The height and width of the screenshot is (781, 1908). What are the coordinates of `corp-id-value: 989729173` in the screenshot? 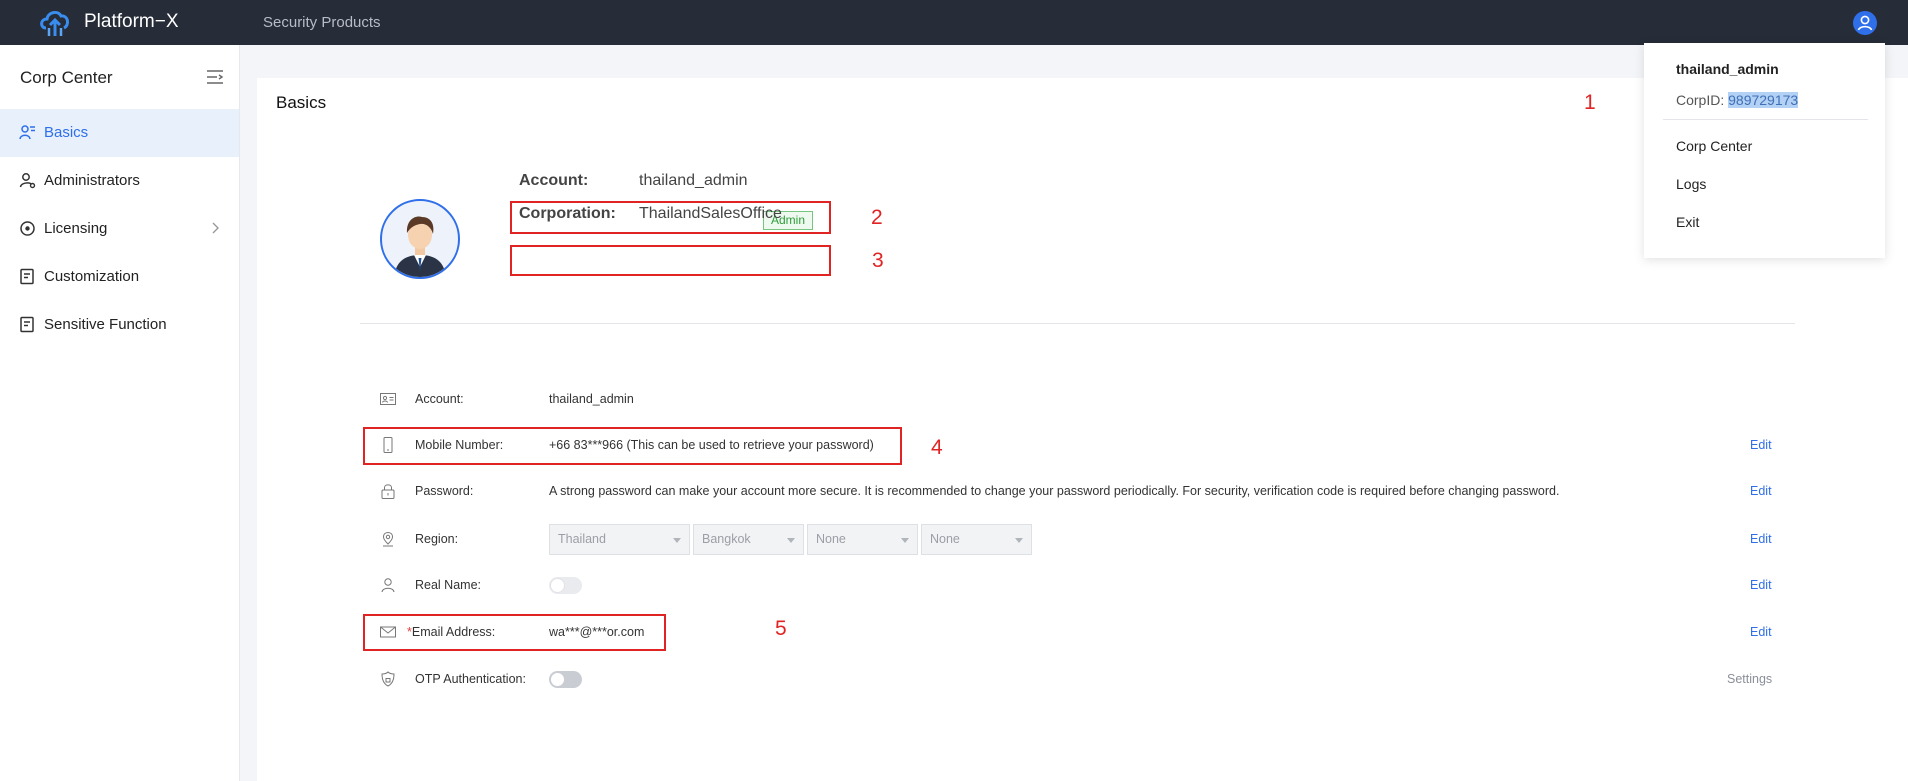 It's located at (1763, 100).